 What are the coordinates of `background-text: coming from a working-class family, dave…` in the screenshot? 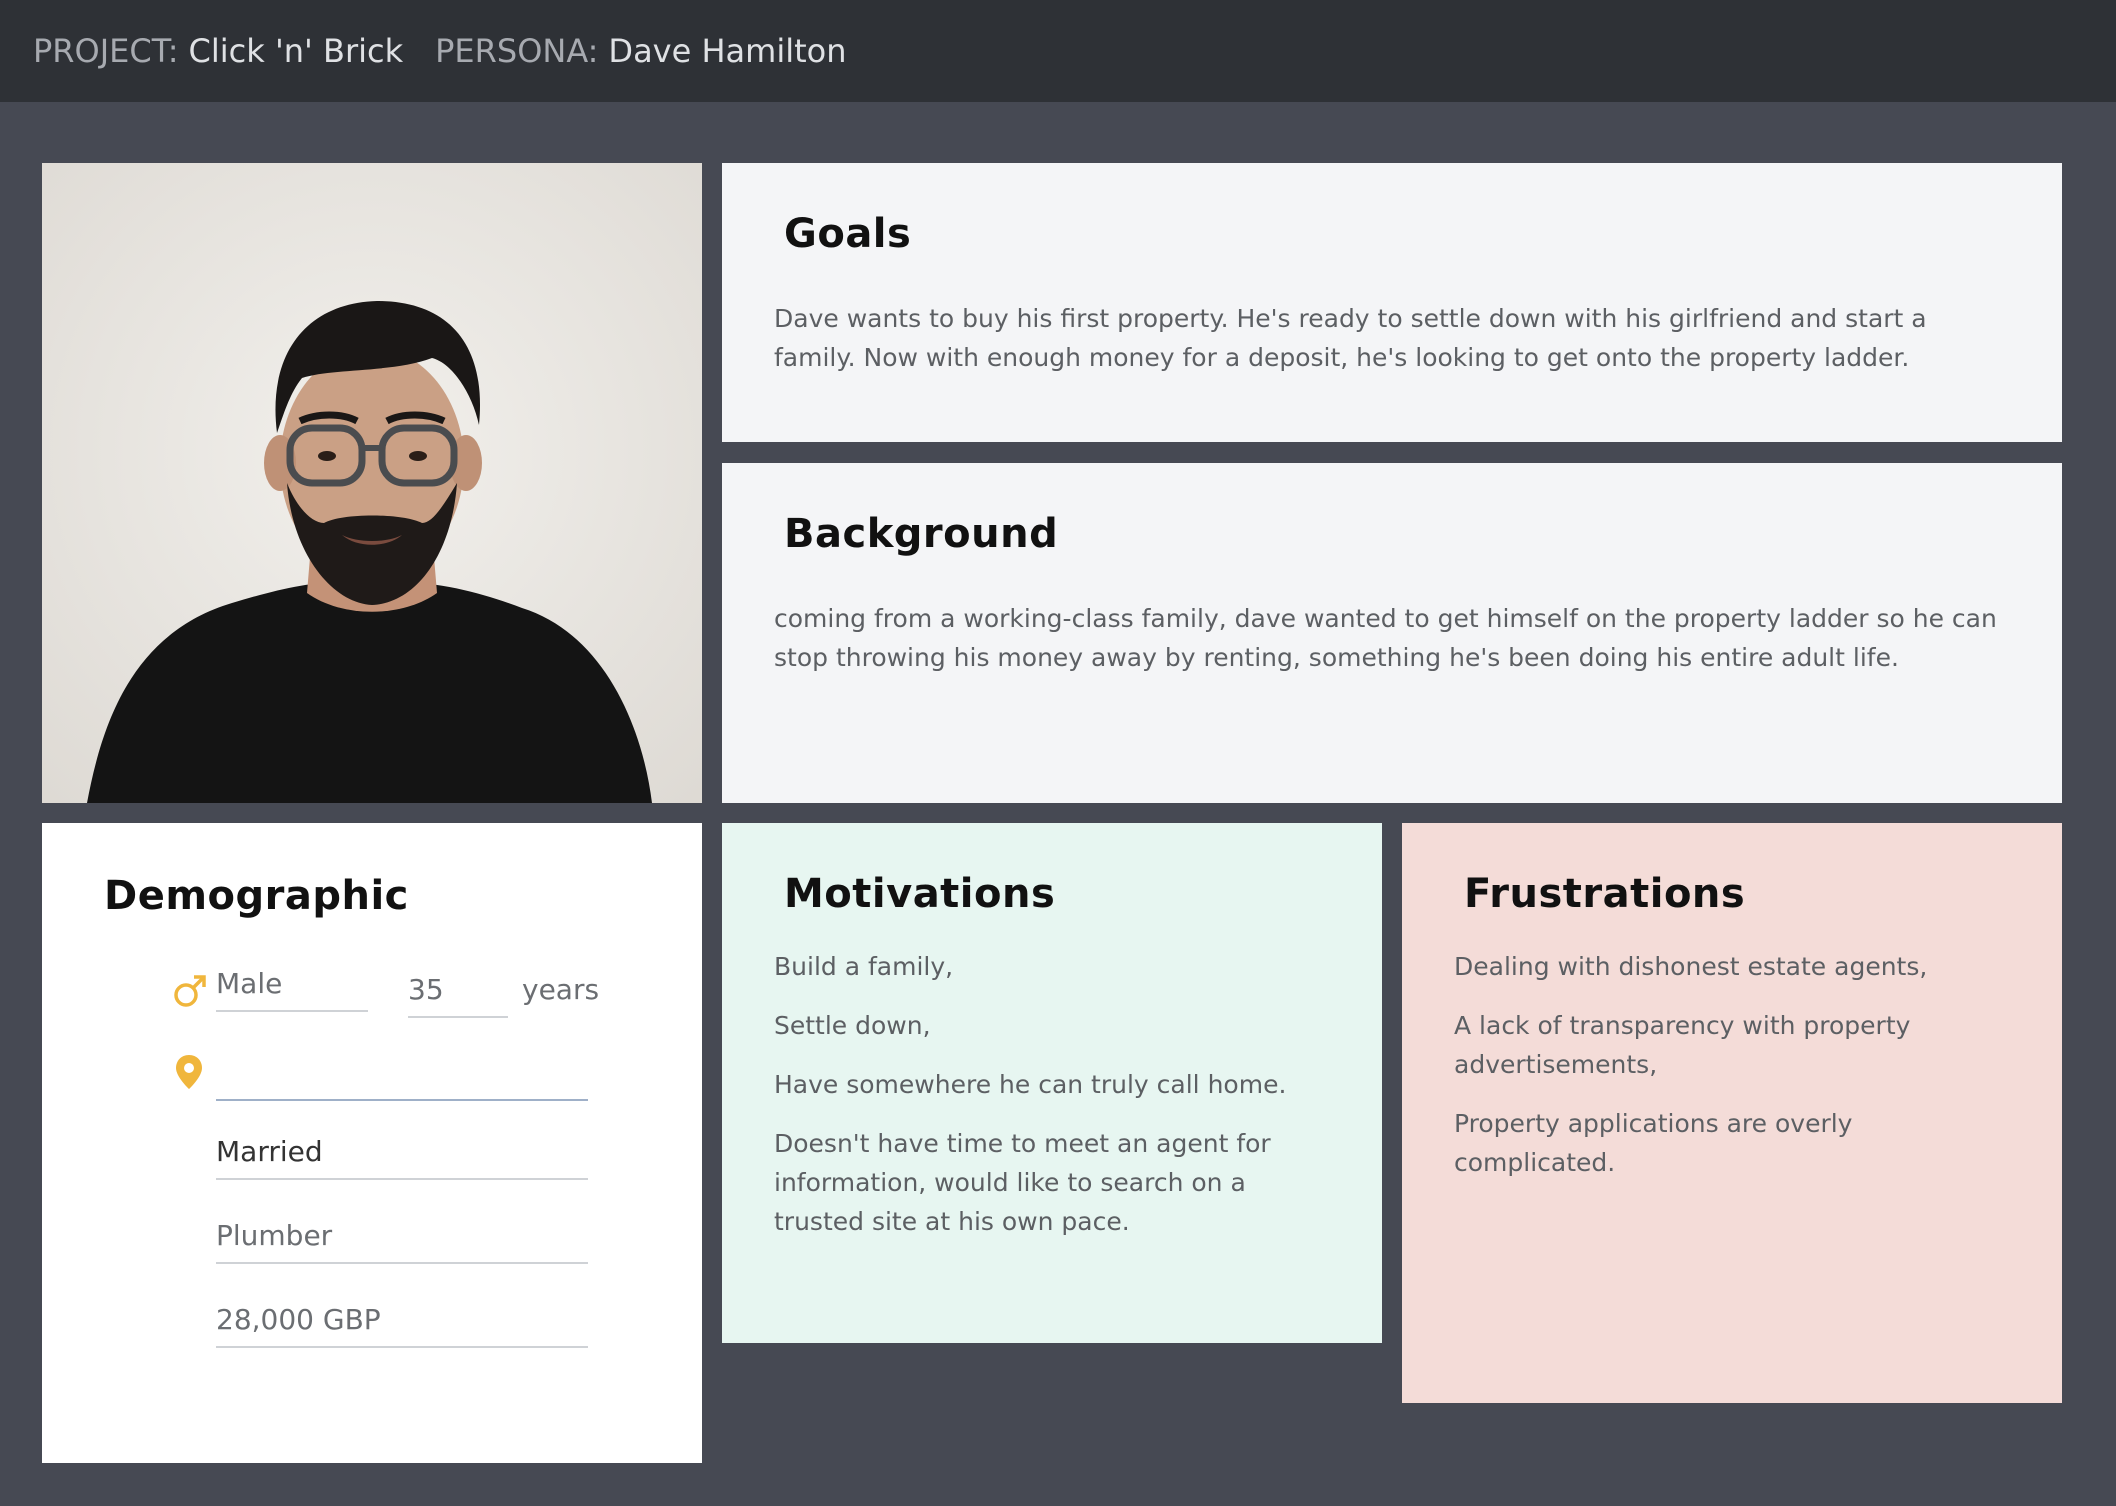 It's located at (1385, 638).